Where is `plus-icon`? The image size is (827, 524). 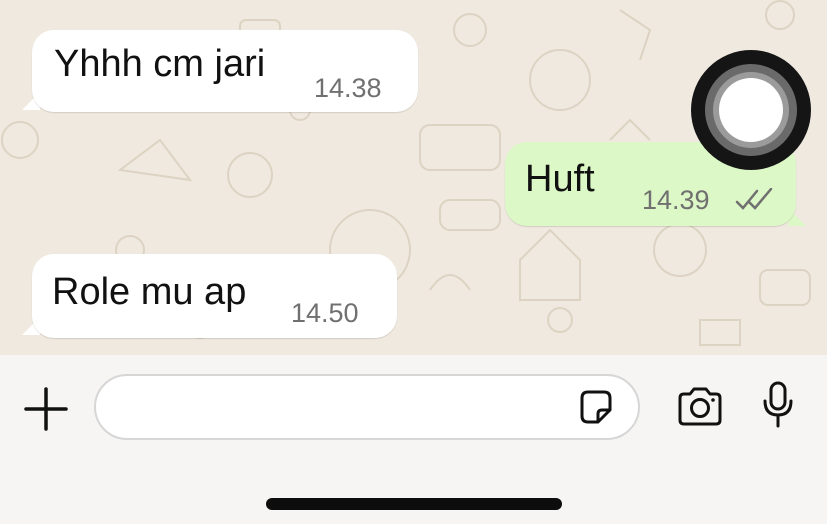
plus-icon is located at coordinates (46, 409).